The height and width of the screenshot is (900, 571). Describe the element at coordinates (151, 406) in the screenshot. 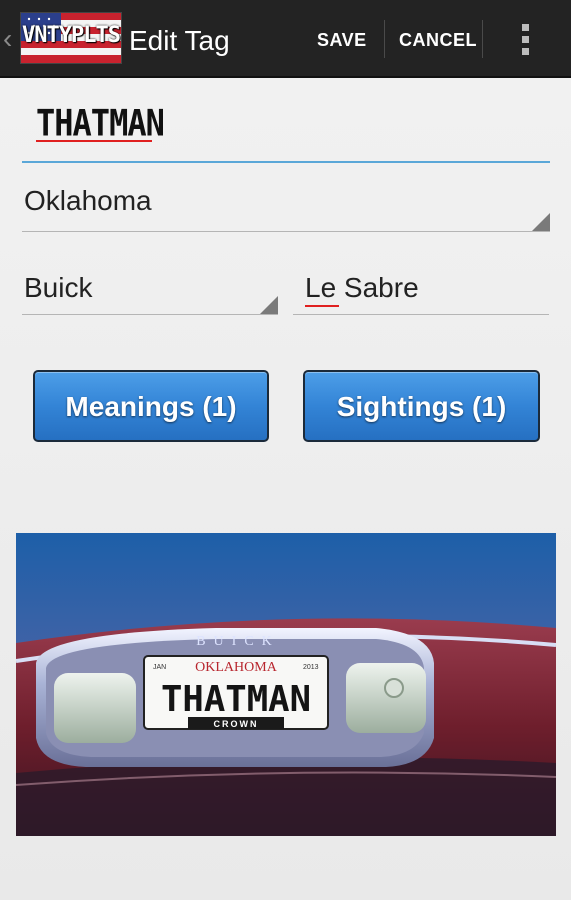

I see `meanings-button: Meanings (1)` at that location.